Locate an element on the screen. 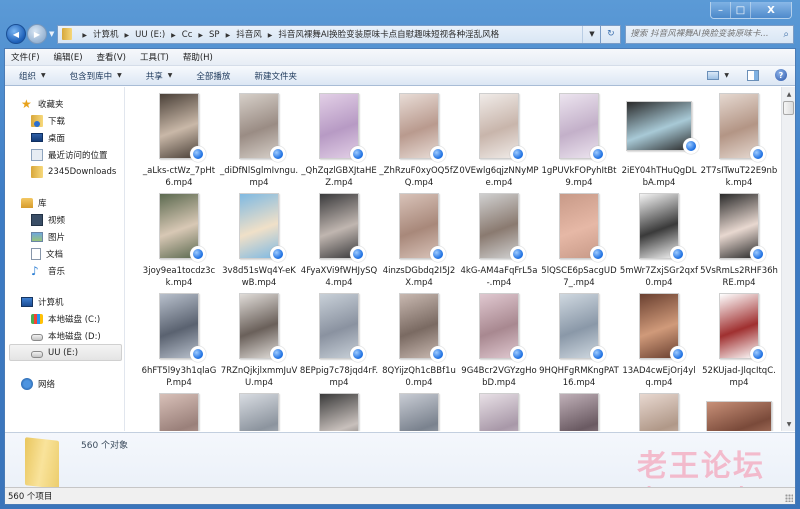 This screenshot has width=800, height=509. forward-button: ▶ is located at coordinates (37, 34).